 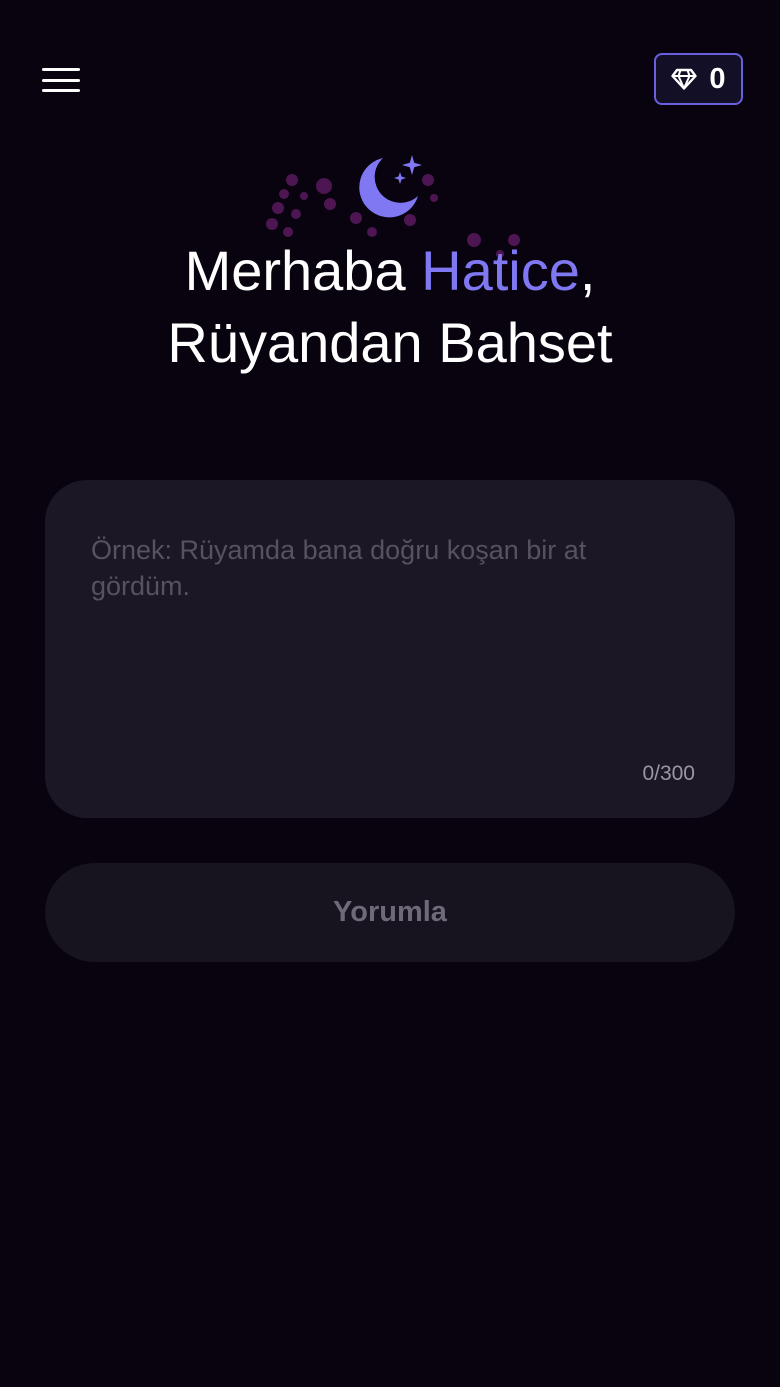 I want to click on moon-stars-icon, so click(x=390, y=186).